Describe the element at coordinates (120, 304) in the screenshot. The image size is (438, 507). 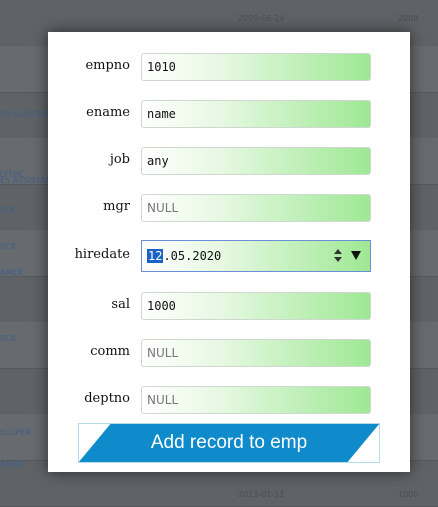
I see `sal-label: sal` at that location.